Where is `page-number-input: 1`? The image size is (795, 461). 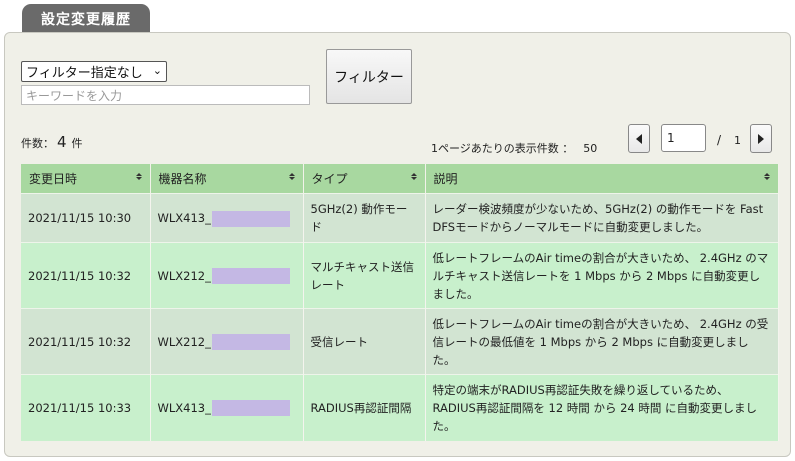
page-number-input: 1 is located at coordinates (683, 138).